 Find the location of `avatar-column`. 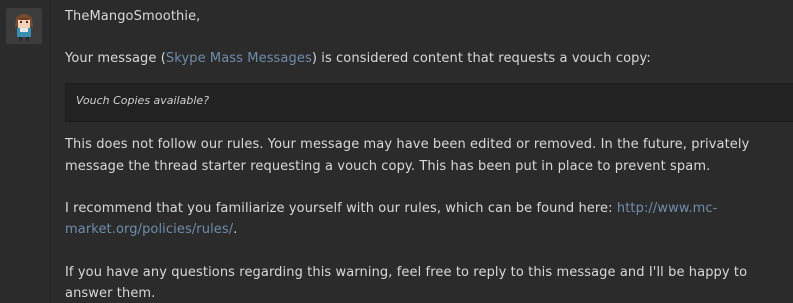

avatar-column is located at coordinates (25, 151).